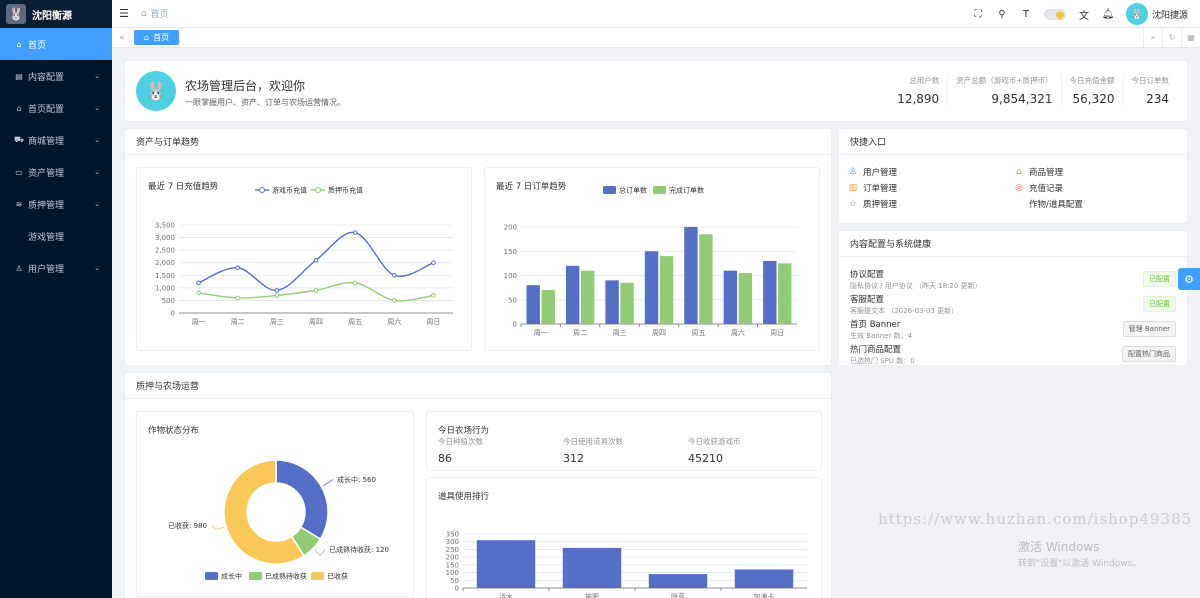 The width and height of the screenshot is (1200, 598). Describe the element at coordinates (872, 204) in the screenshot. I see `quick-item: ☆ 质押管理` at that location.